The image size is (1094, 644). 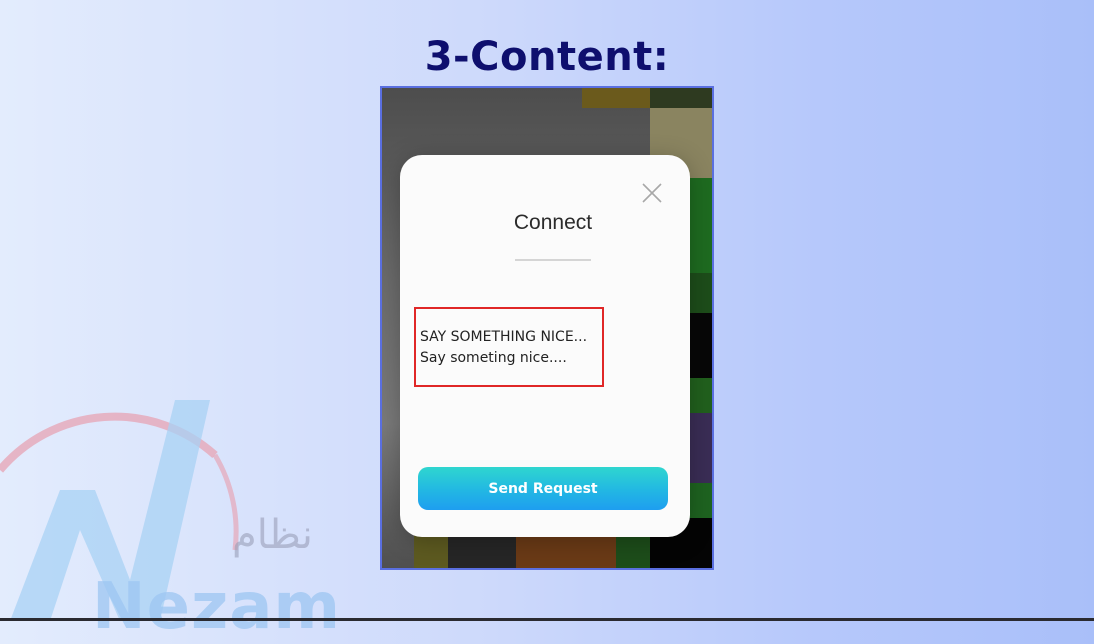 What do you see at coordinates (547, 57) in the screenshot?
I see `slide-heading: 3-Content:` at bounding box center [547, 57].